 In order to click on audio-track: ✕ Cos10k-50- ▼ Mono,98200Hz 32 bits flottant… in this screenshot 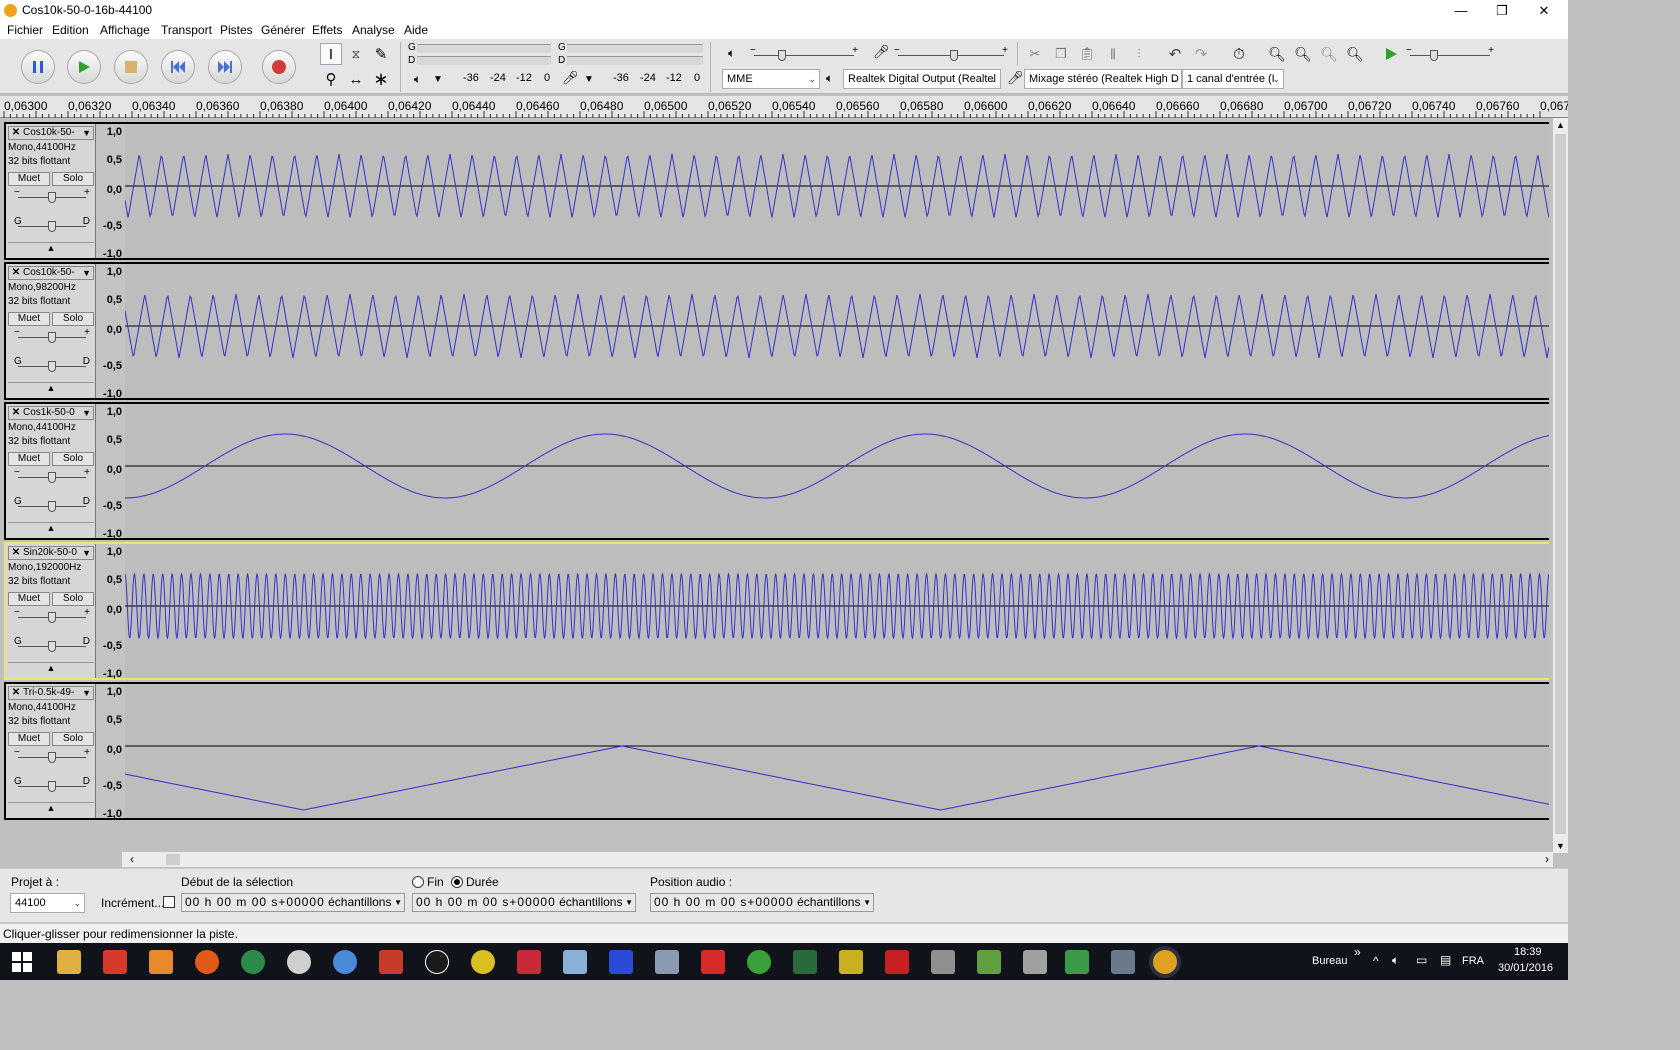, I will do `click(777, 331)`.